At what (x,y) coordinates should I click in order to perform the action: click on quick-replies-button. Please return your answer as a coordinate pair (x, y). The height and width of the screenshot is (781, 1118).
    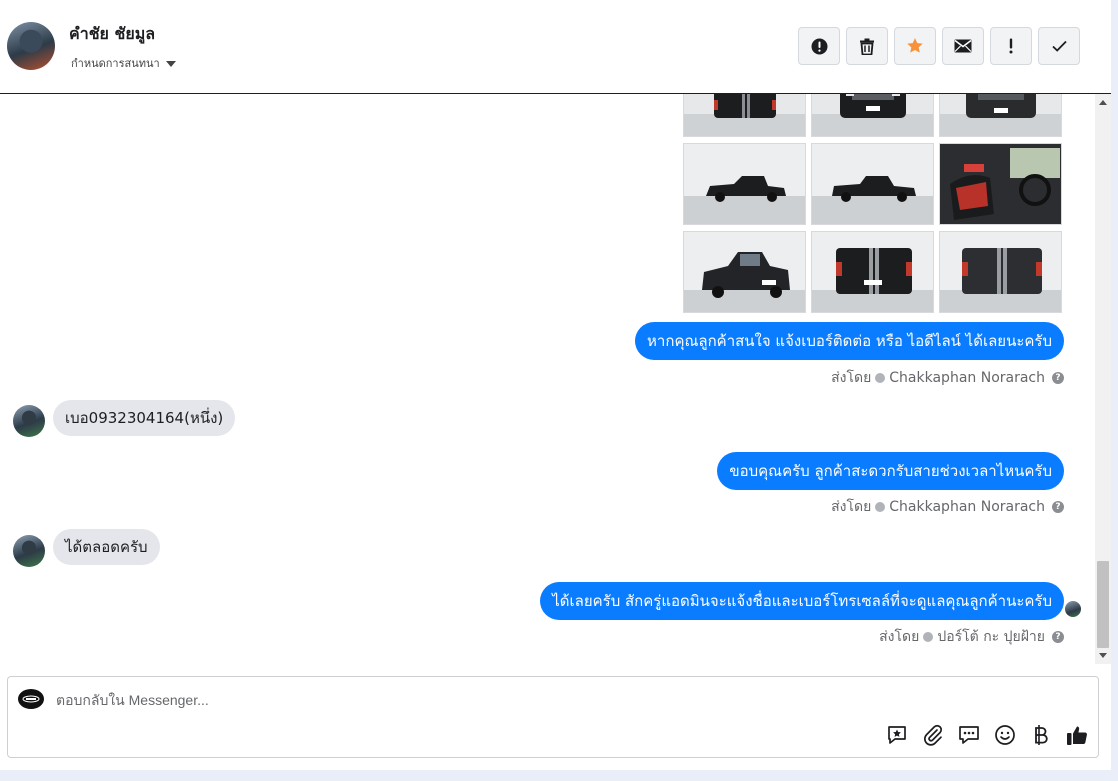
    Looking at the image, I should click on (969, 735).